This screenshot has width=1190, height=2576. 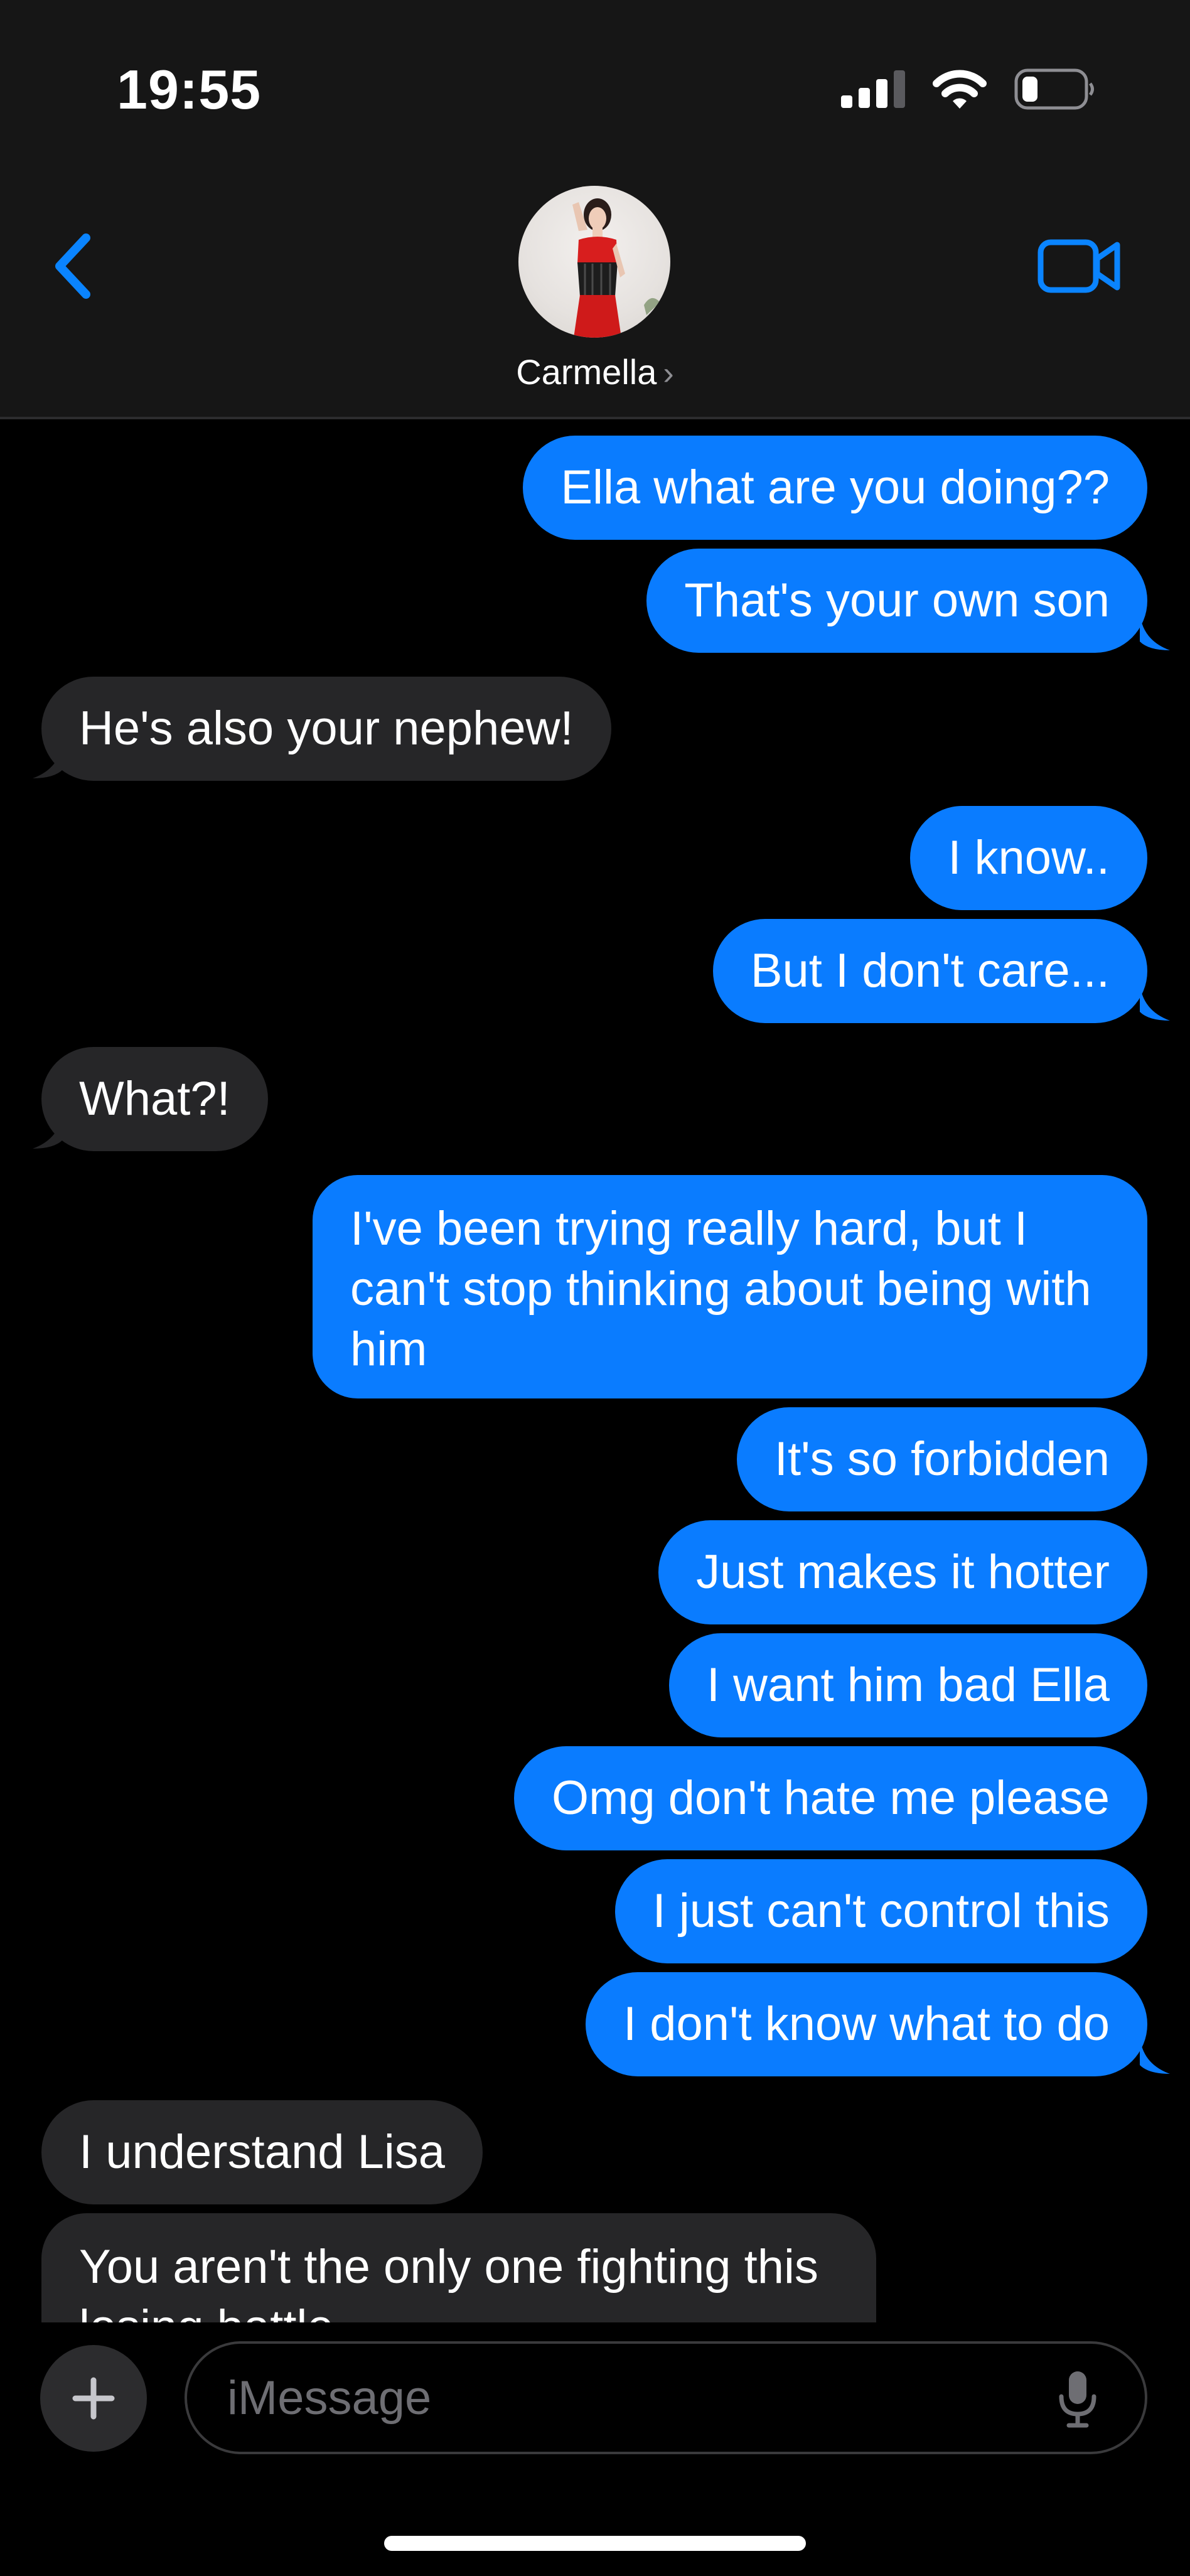 What do you see at coordinates (881, 1911) in the screenshot?
I see `outgoing-message: I just can't control this` at bounding box center [881, 1911].